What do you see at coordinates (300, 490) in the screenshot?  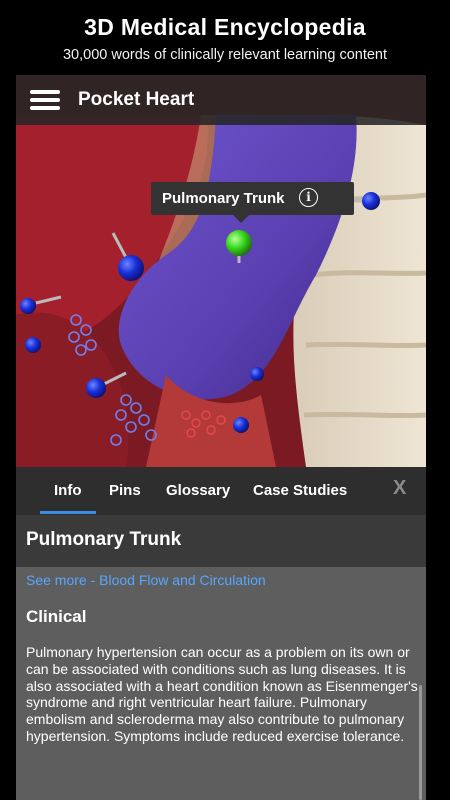 I see `tab-case-studies: Case Studies` at bounding box center [300, 490].